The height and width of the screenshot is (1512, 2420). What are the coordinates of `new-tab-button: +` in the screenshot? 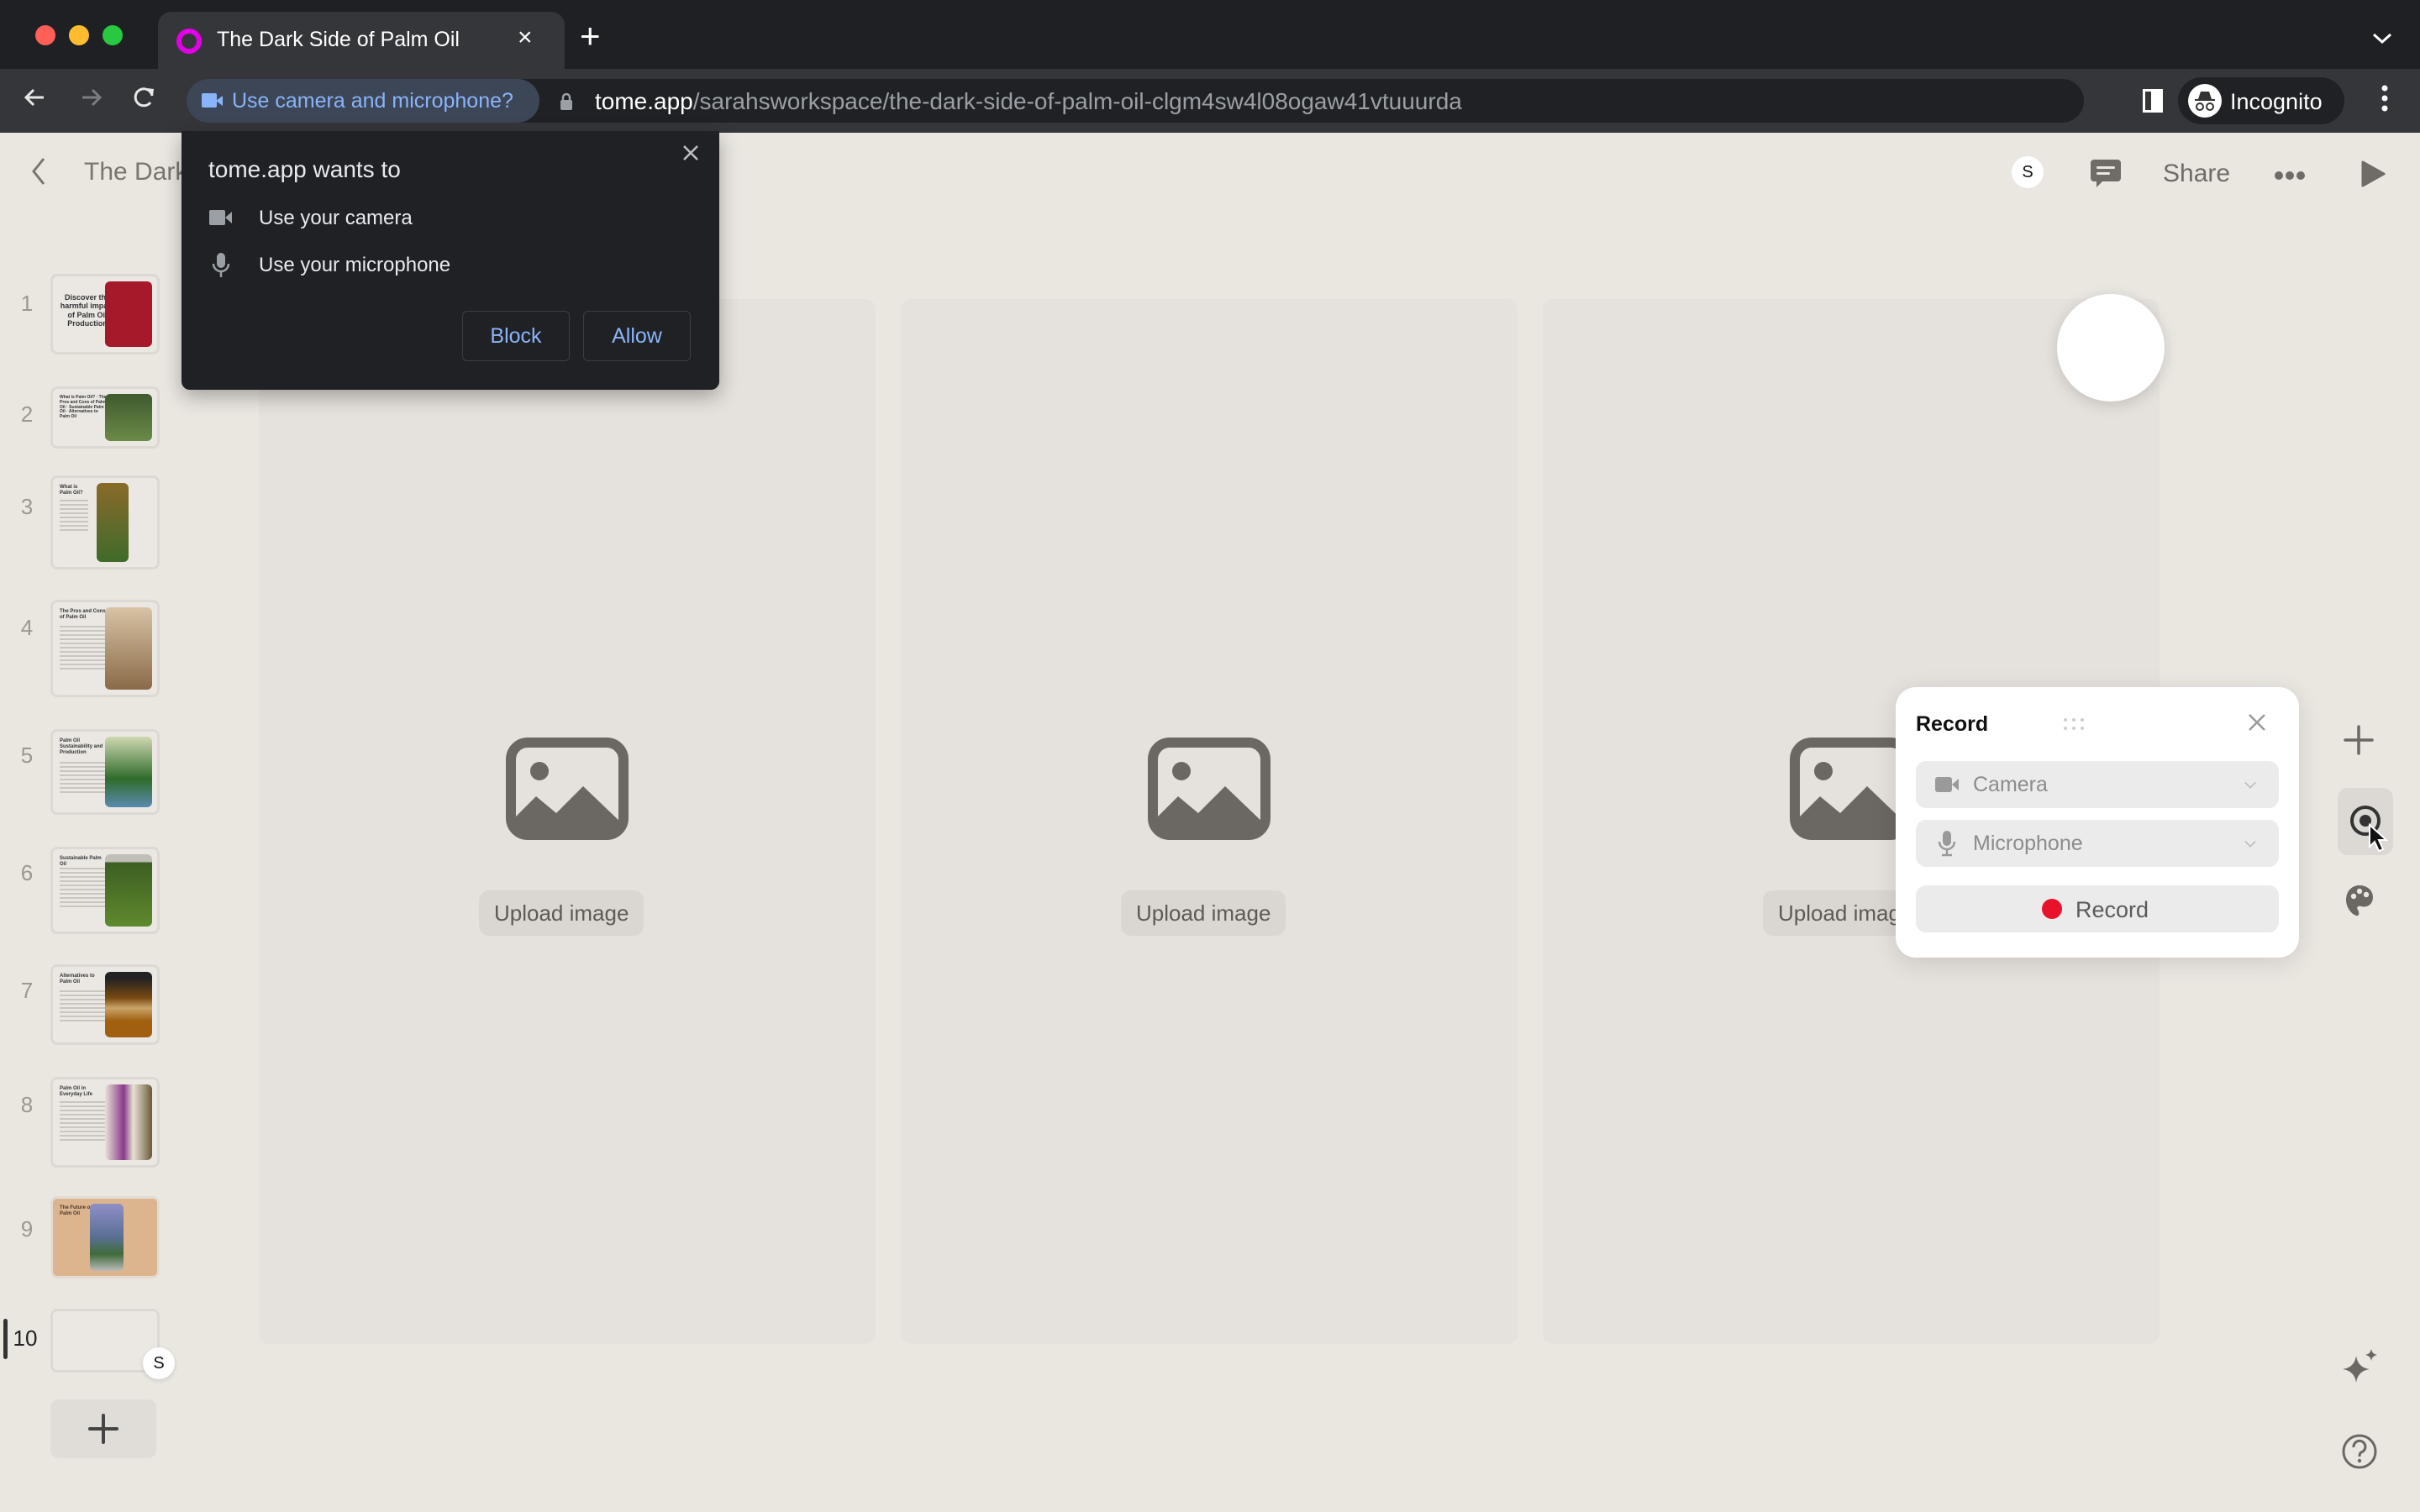 It's located at (590, 36).